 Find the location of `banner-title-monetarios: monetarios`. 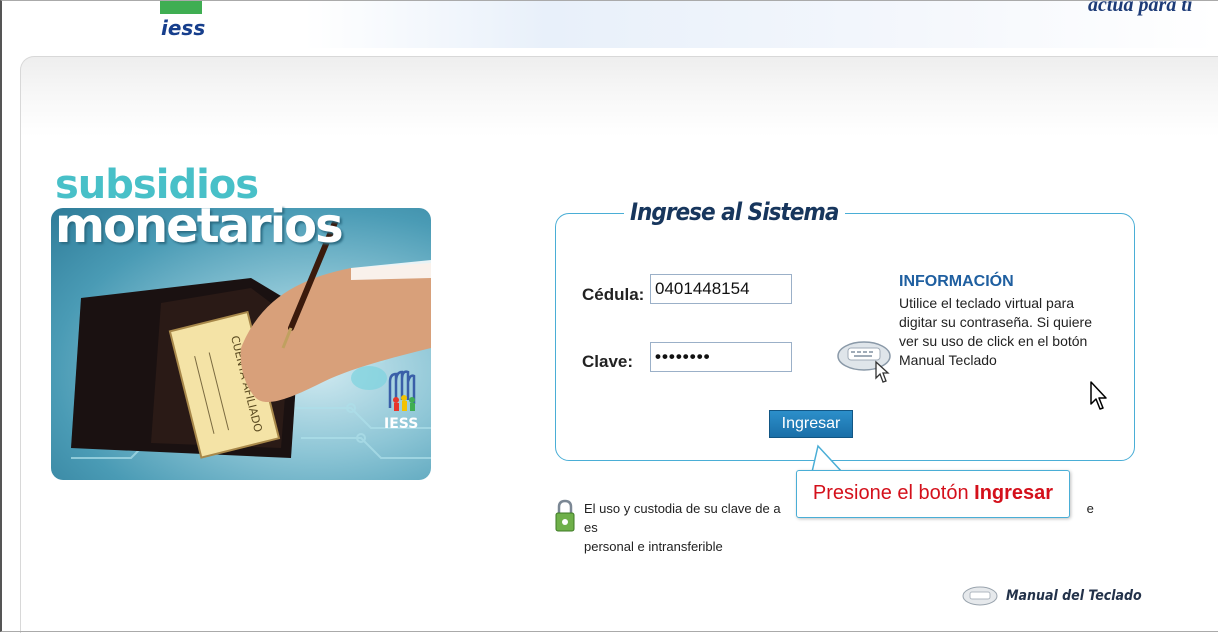

banner-title-monetarios: monetarios is located at coordinates (199, 226).